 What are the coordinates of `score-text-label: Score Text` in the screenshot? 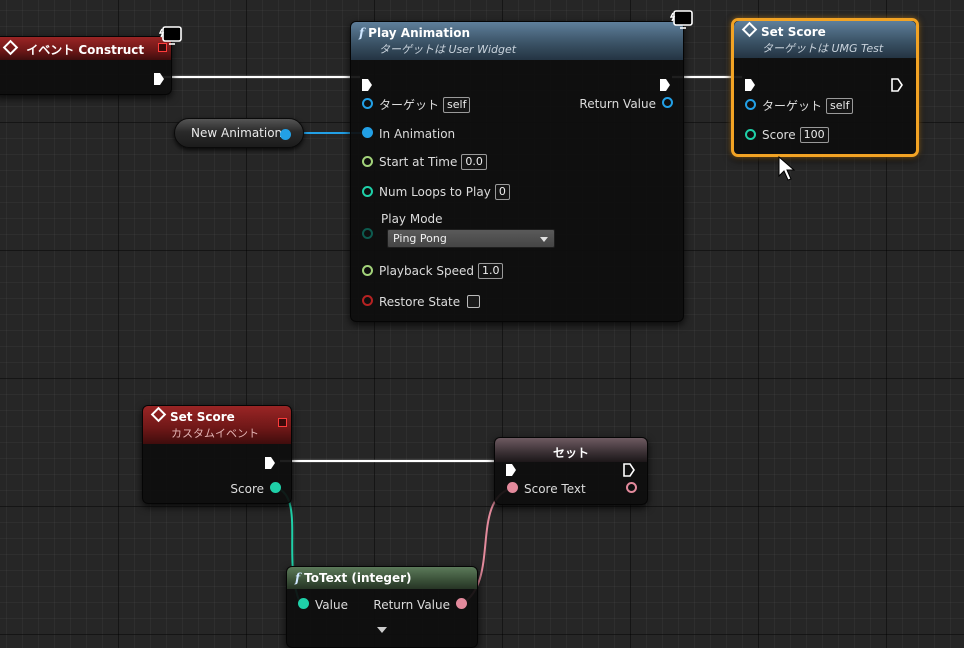 It's located at (555, 488).